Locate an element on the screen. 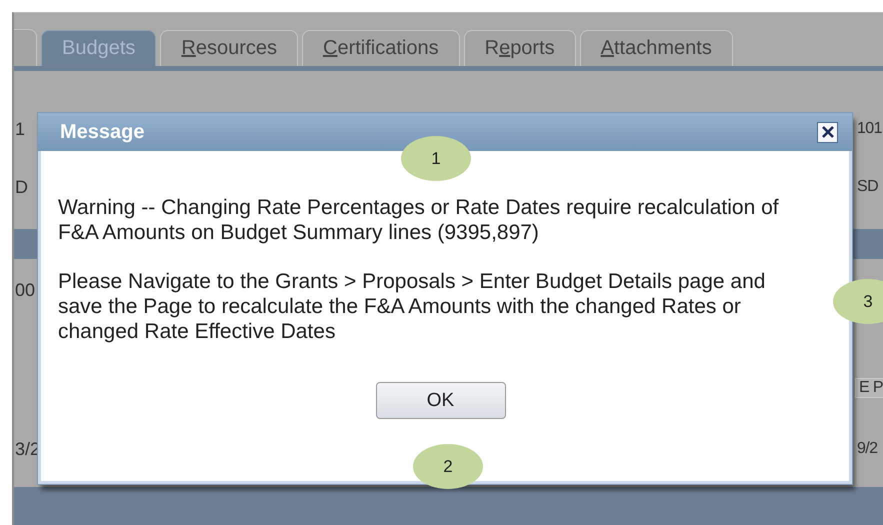 The image size is (883, 525). field-text: 1 is located at coordinates (20, 129).